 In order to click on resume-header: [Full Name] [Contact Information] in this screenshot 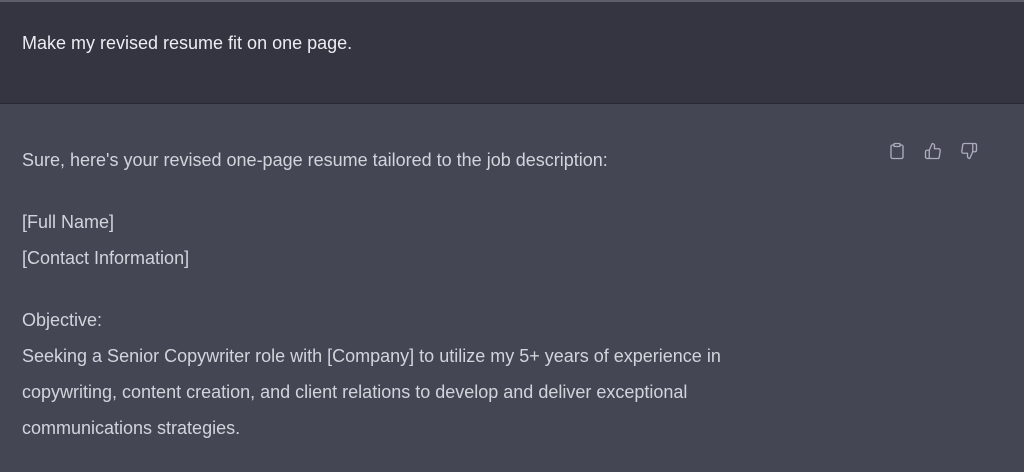, I will do `click(442, 240)`.